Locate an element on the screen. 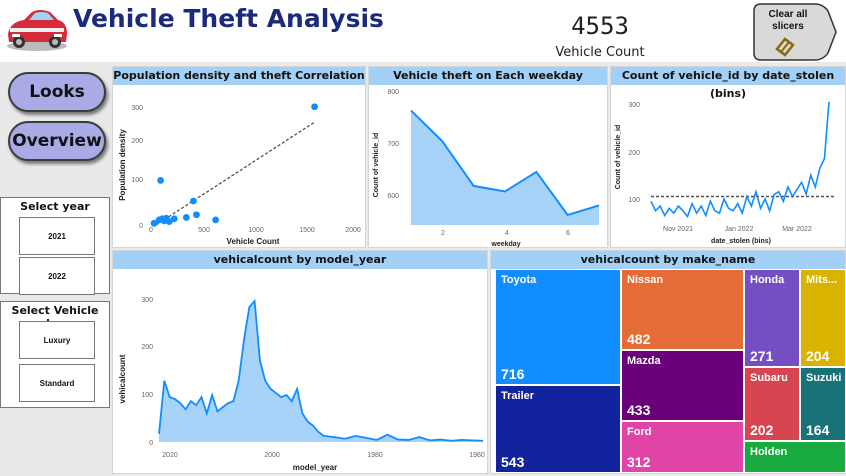  treemap-cell-value: 202 is located at coordinates (762, 430).